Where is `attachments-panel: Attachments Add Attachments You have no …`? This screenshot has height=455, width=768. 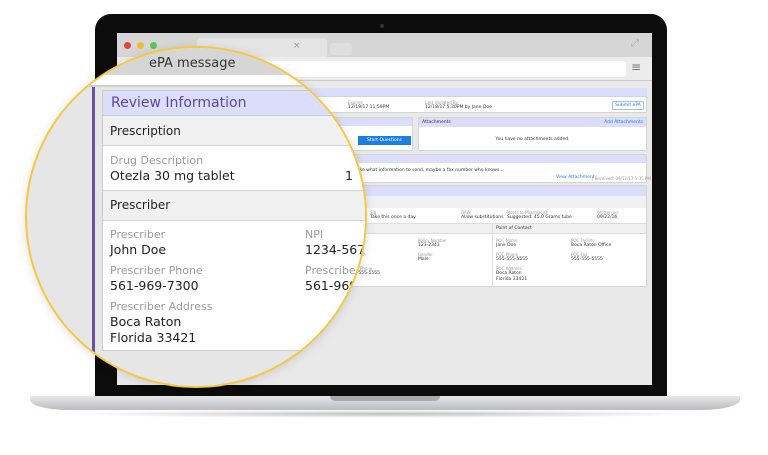 attachments-panel: Attachments Add Attachments You have no … is located at coordinates (532, 134).